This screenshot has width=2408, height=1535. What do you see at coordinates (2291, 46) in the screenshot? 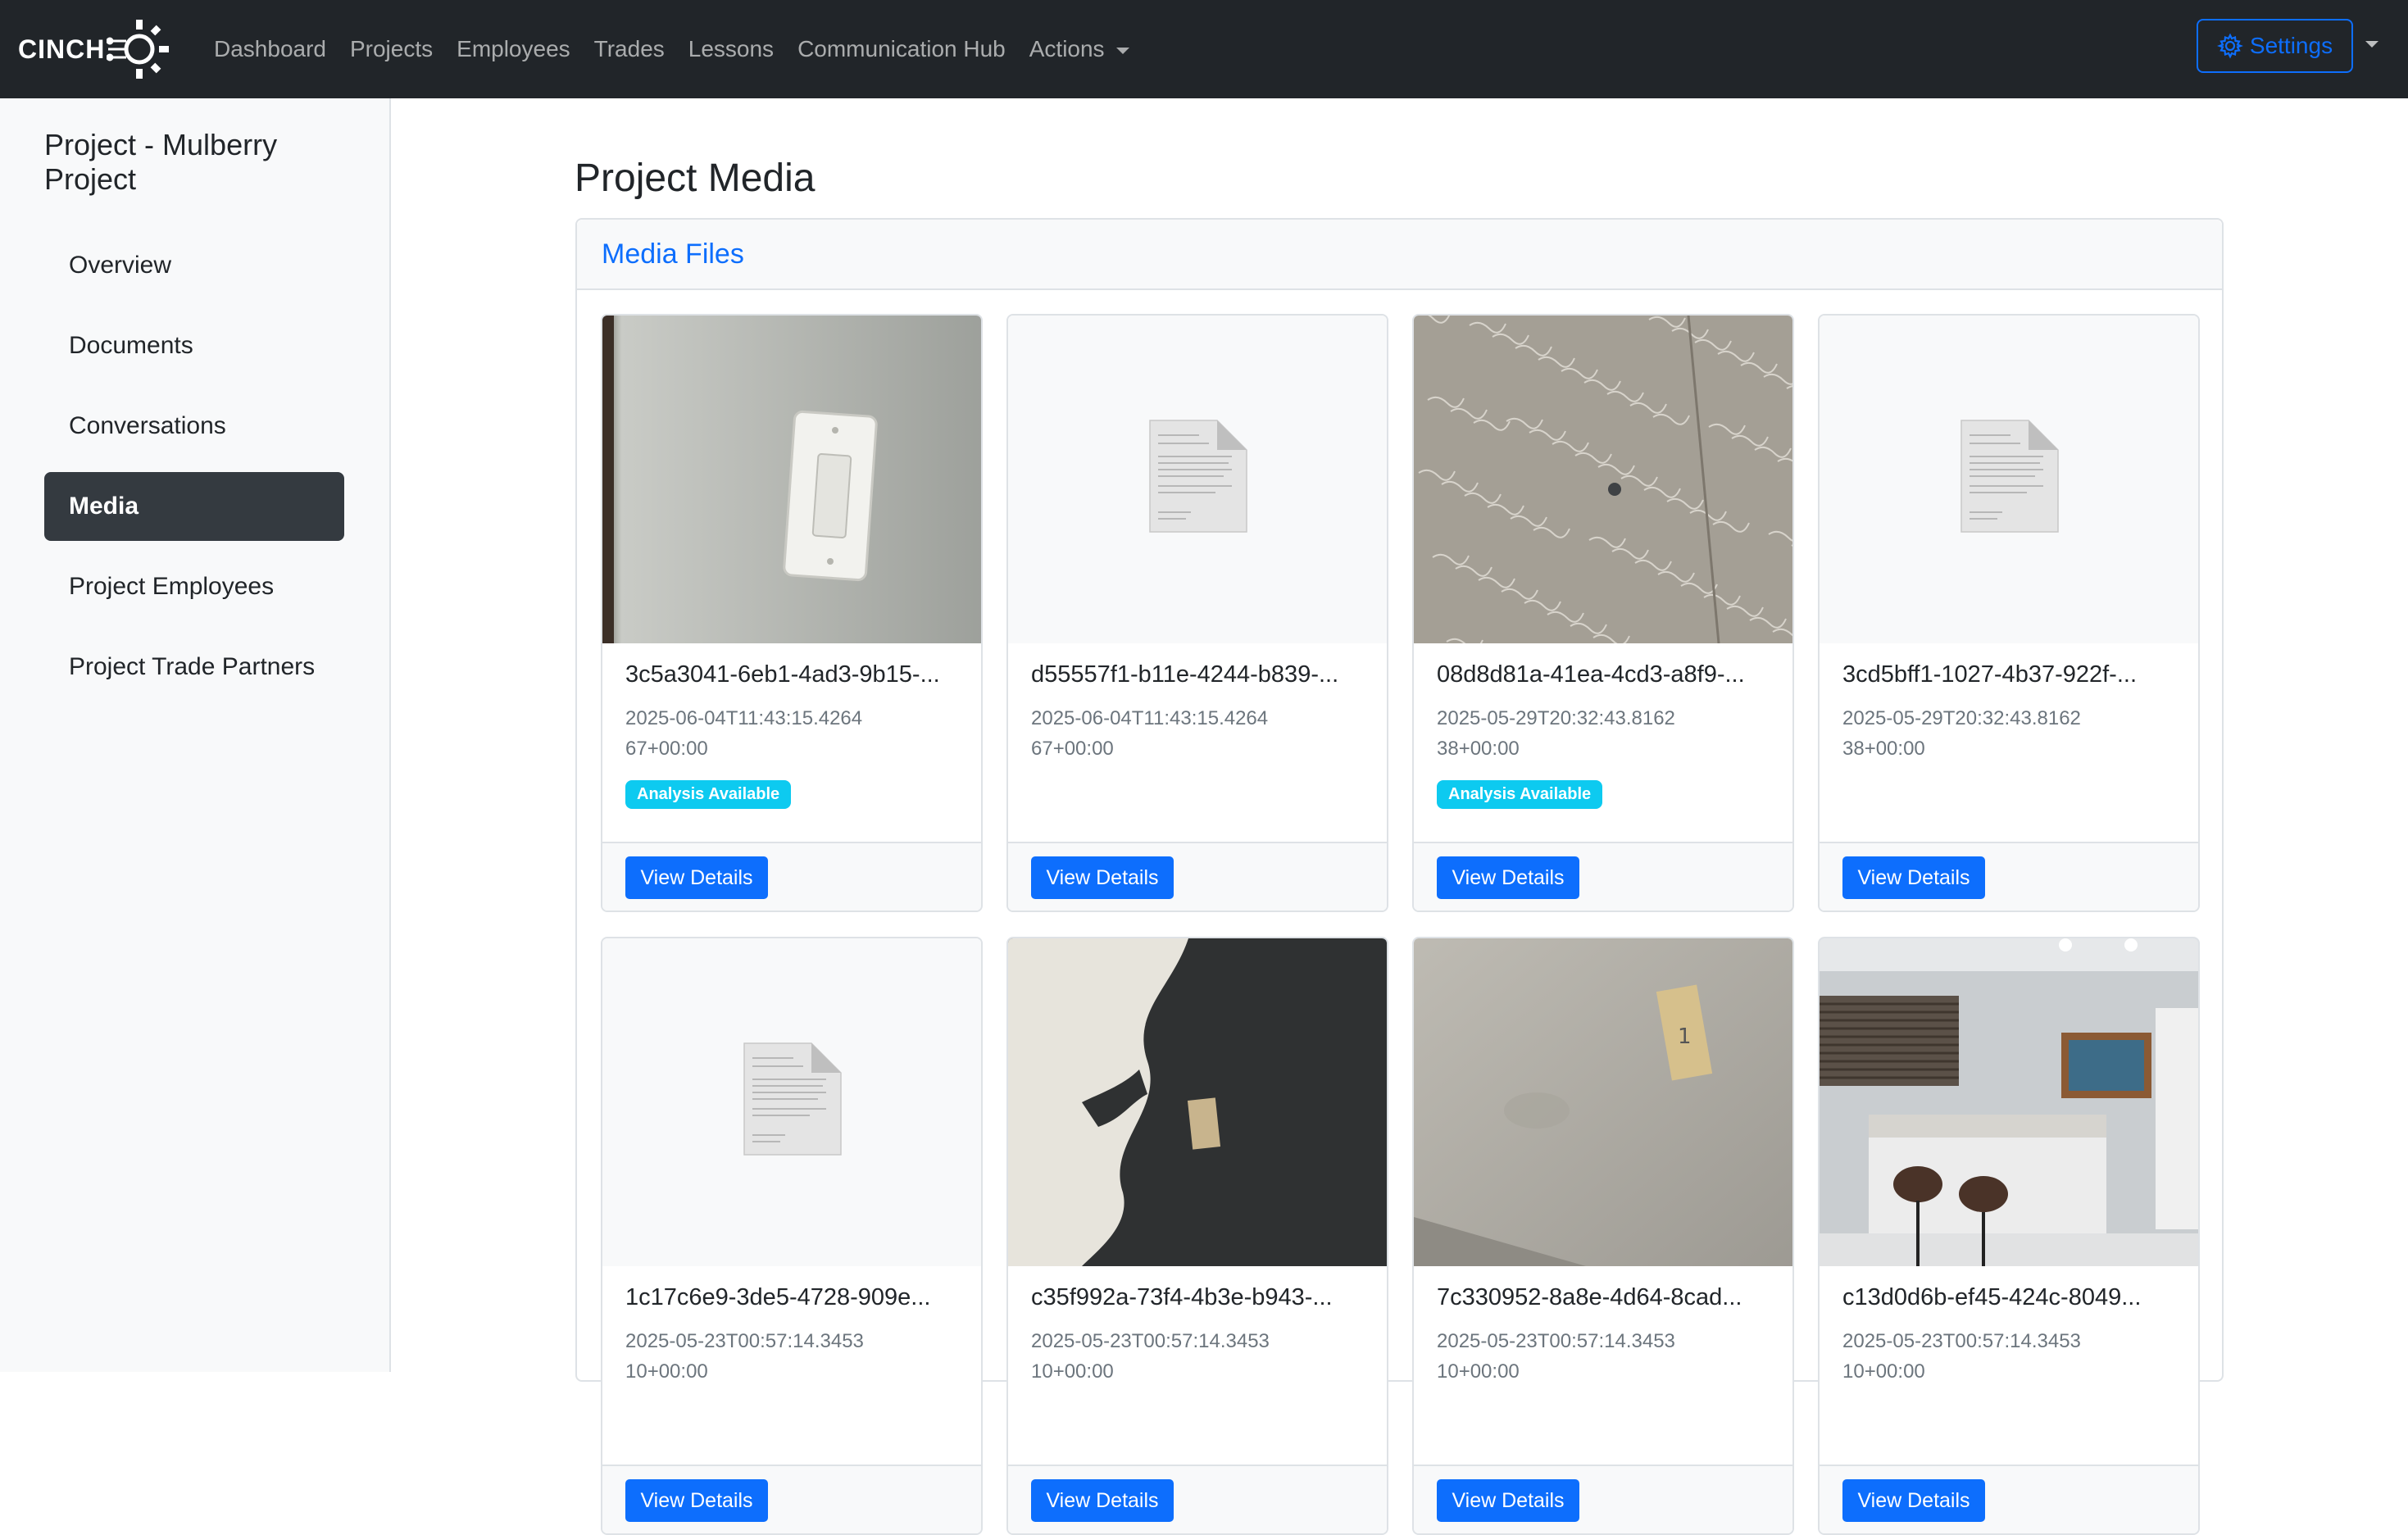
I see `settings-label: Settings` at bounding box center [2291, 46].